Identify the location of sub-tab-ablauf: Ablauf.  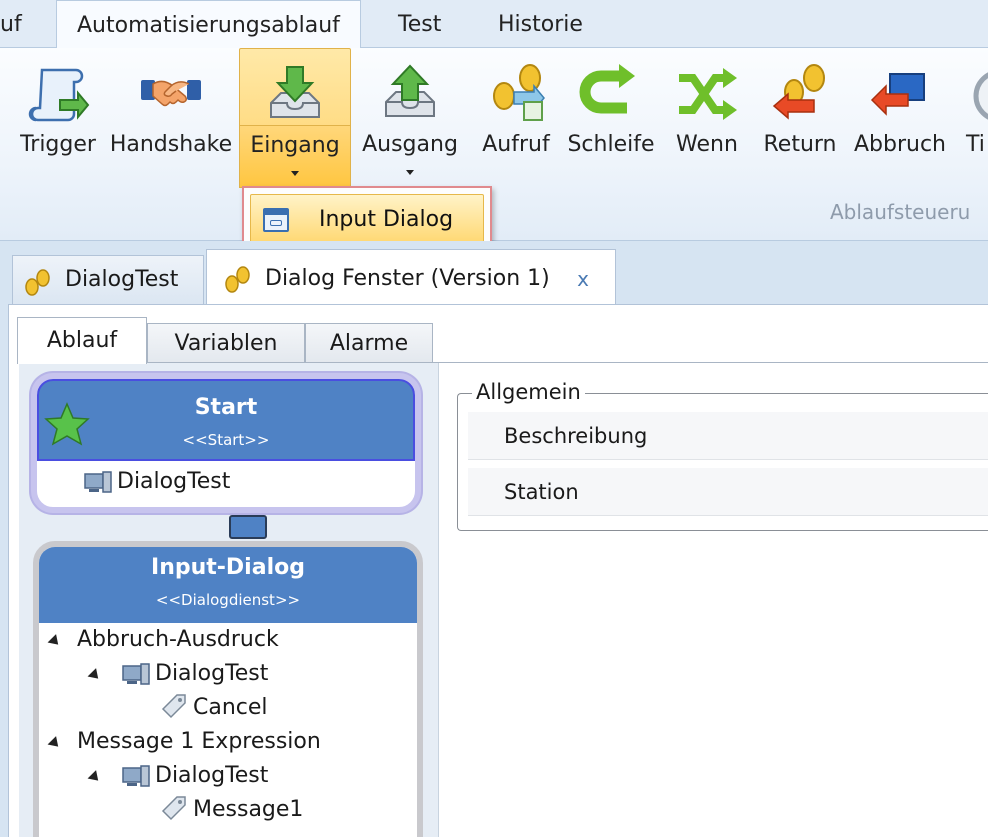
(82, 340).